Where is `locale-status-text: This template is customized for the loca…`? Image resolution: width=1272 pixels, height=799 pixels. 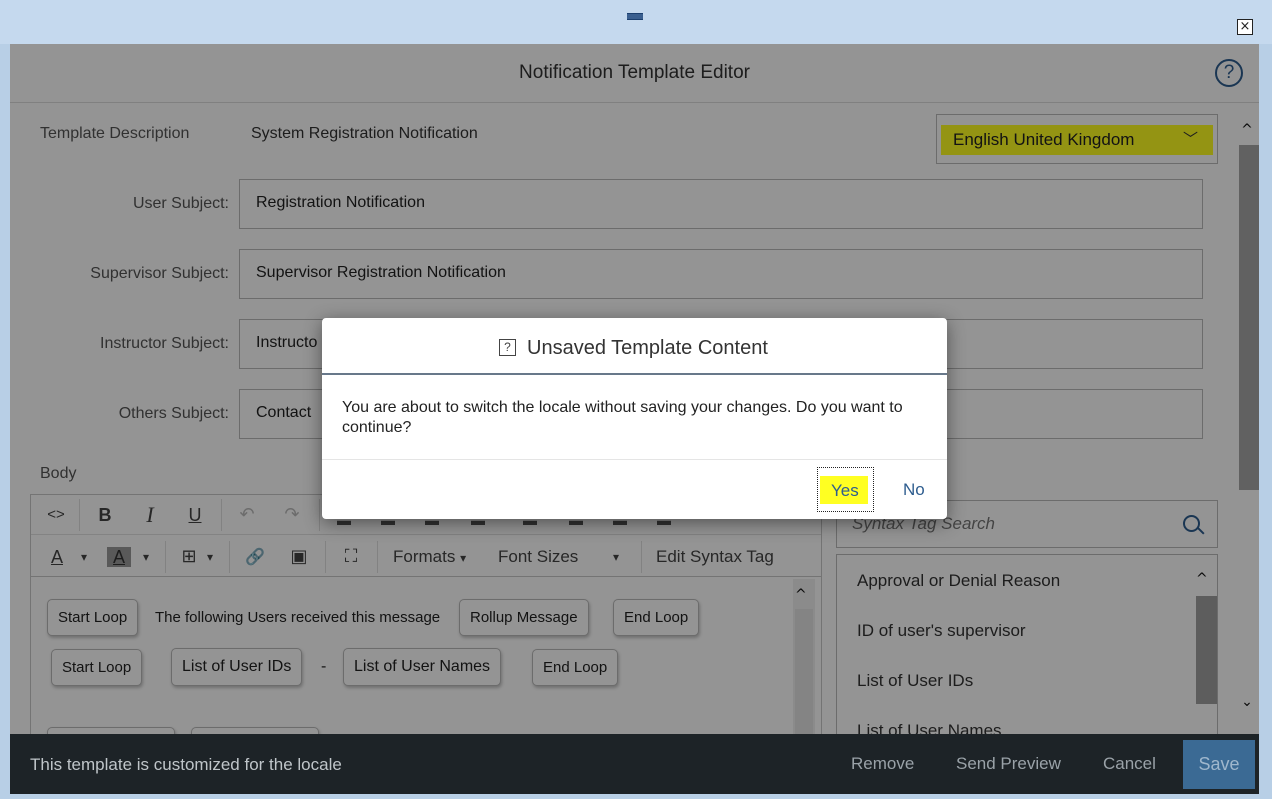
locale-status-text: This template is customized for the loca… is located at coordinates (186, 764).